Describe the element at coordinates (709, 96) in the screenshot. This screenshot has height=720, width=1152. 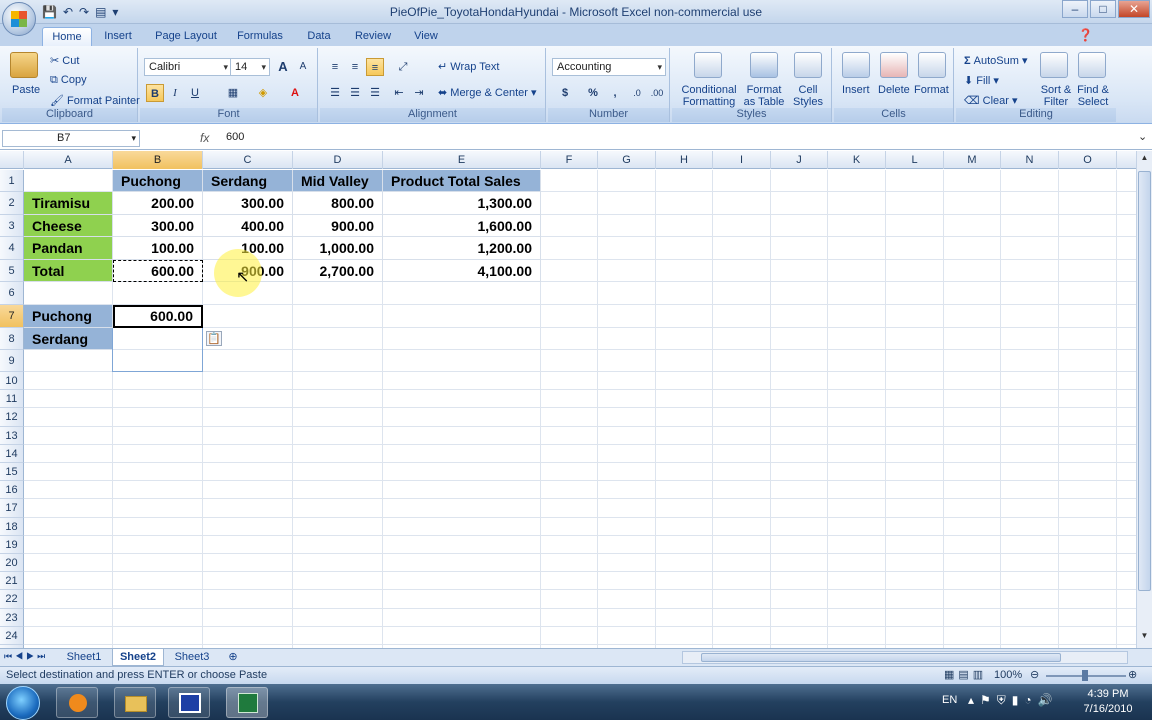
I see `conditional-formatting-button: Conditional Formatting` at that location.